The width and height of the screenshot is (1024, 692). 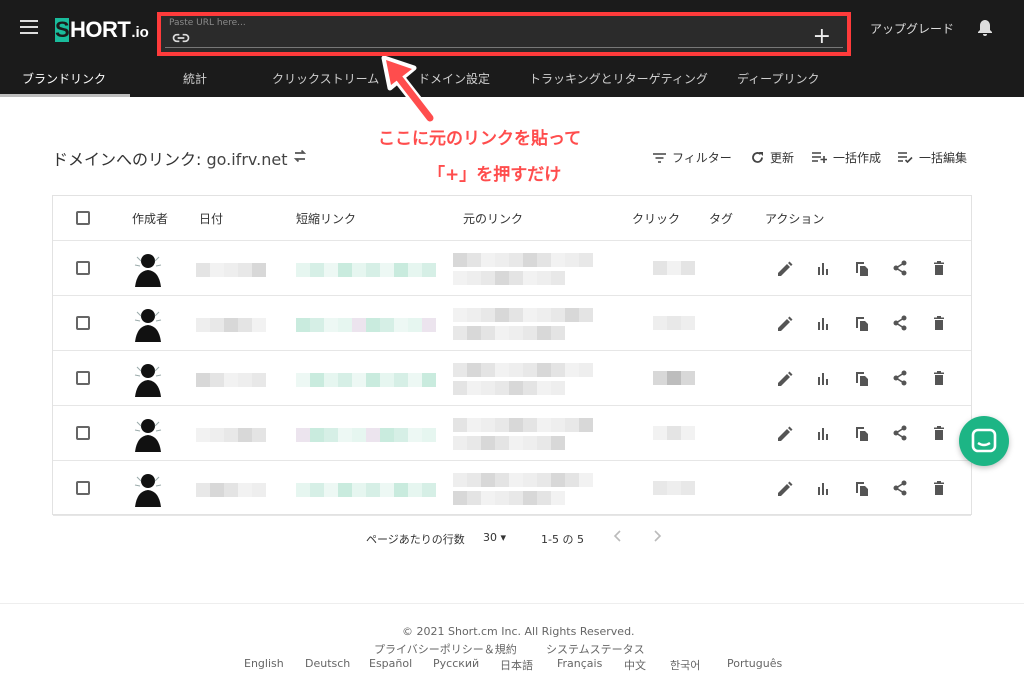 What do you see at coordinates (754, 663) in the screenshot?
I see `lang-portuguese: Português` at bounding box center [754, 663].